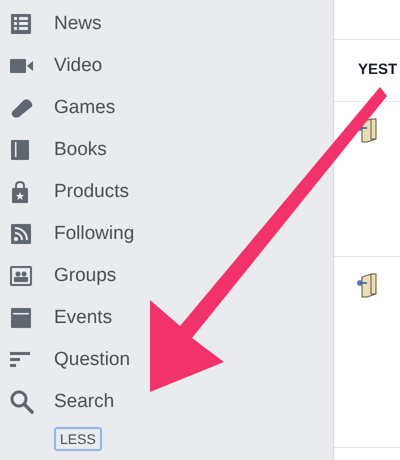  Describe the element at coordinates (91, 192) in the screenshot. I see `sidebar-link: Products` at that location.